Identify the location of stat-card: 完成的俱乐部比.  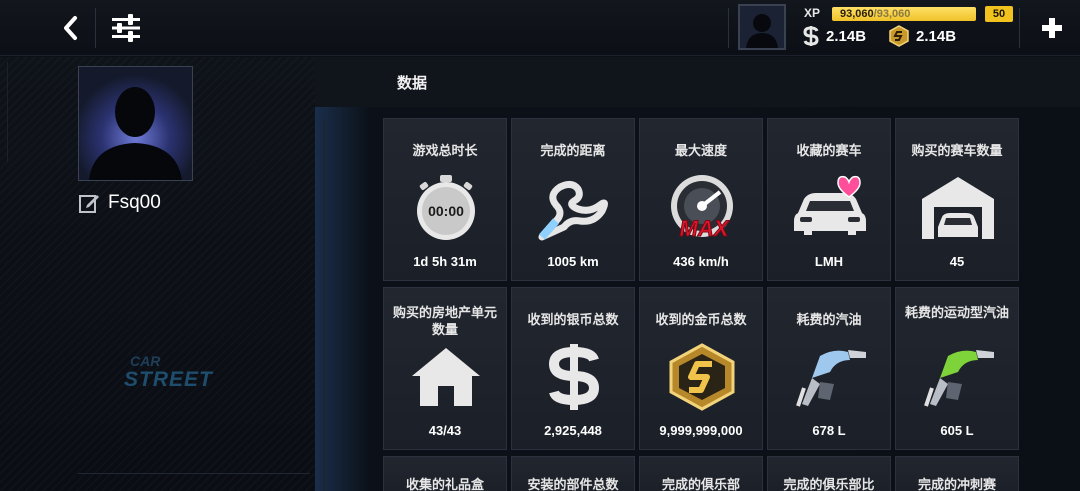
(829, 473).